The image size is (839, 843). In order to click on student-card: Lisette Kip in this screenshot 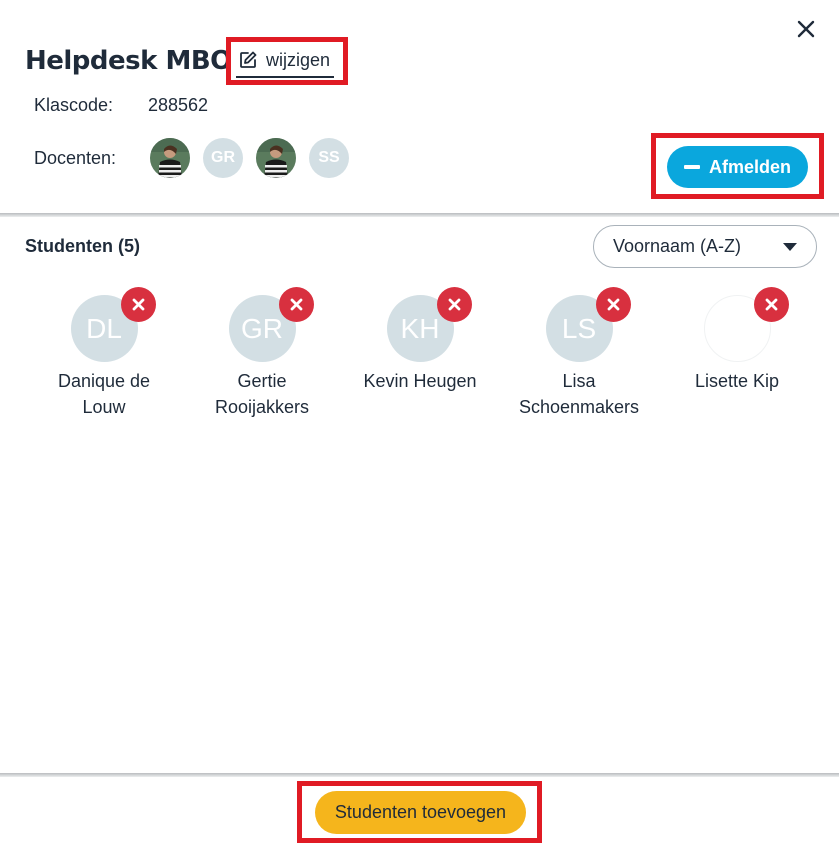, I will do `click(737, 340)`.